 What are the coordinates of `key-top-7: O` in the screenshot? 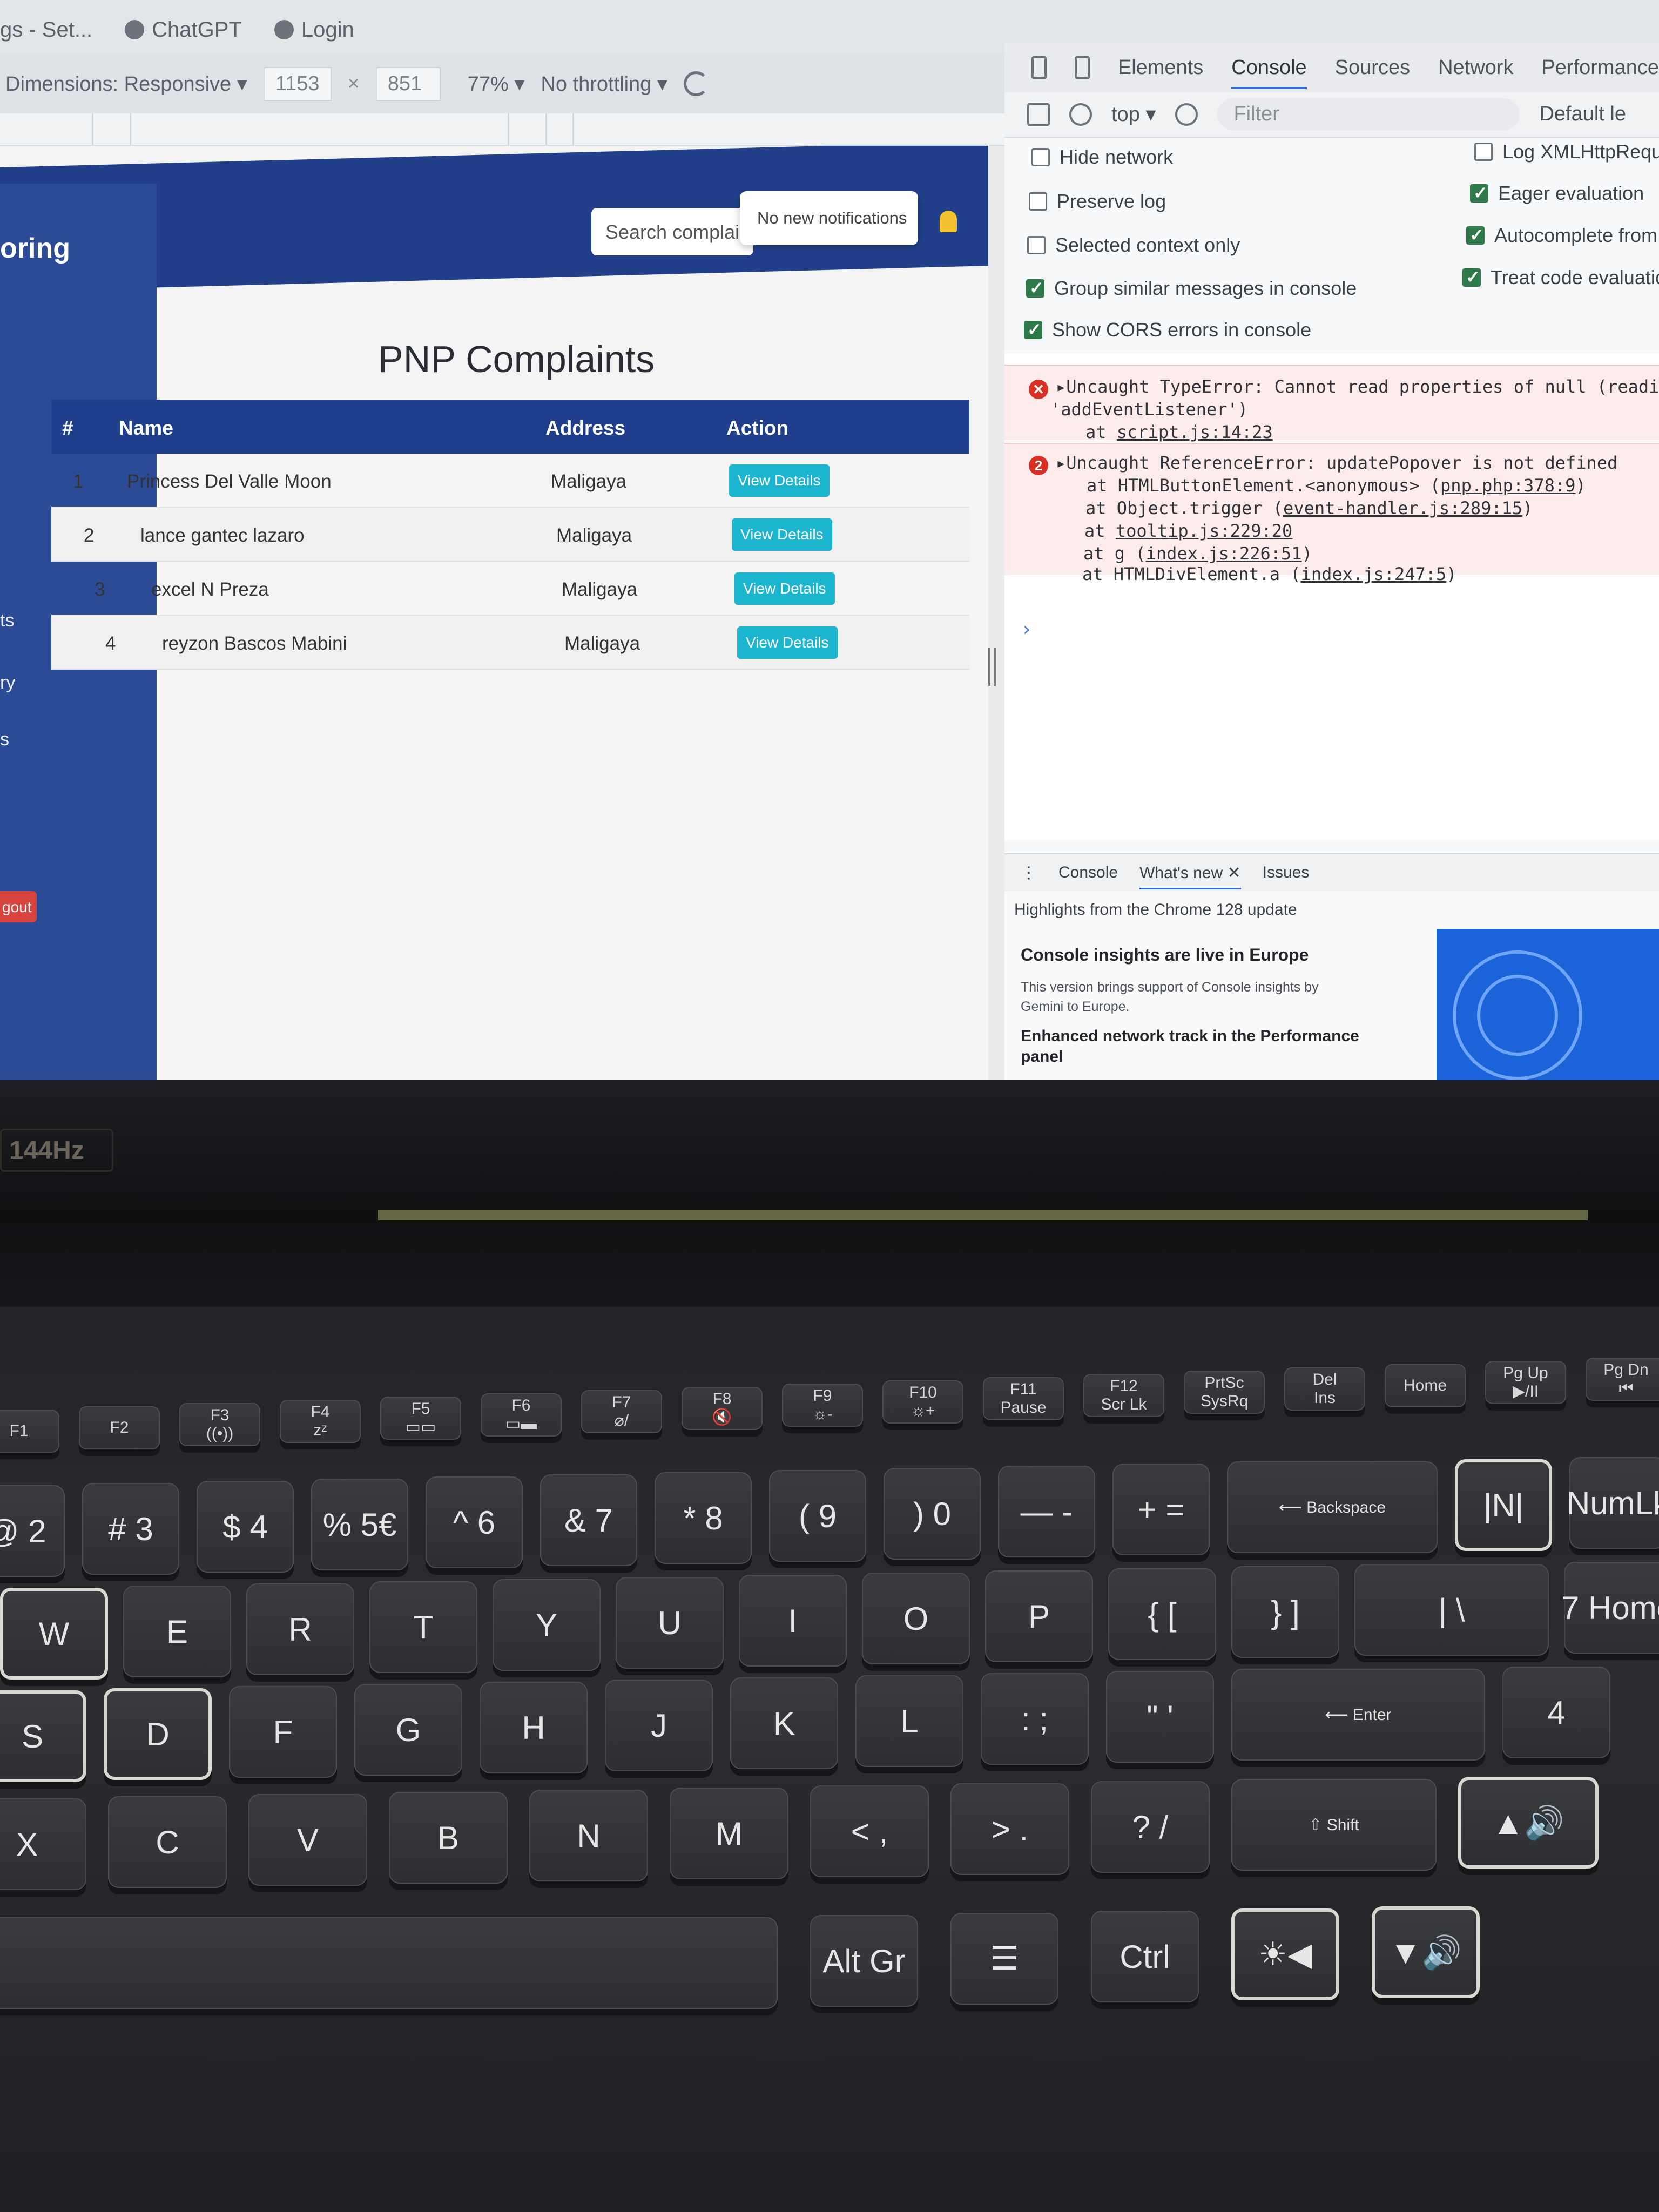 It's located at (916, 1618).